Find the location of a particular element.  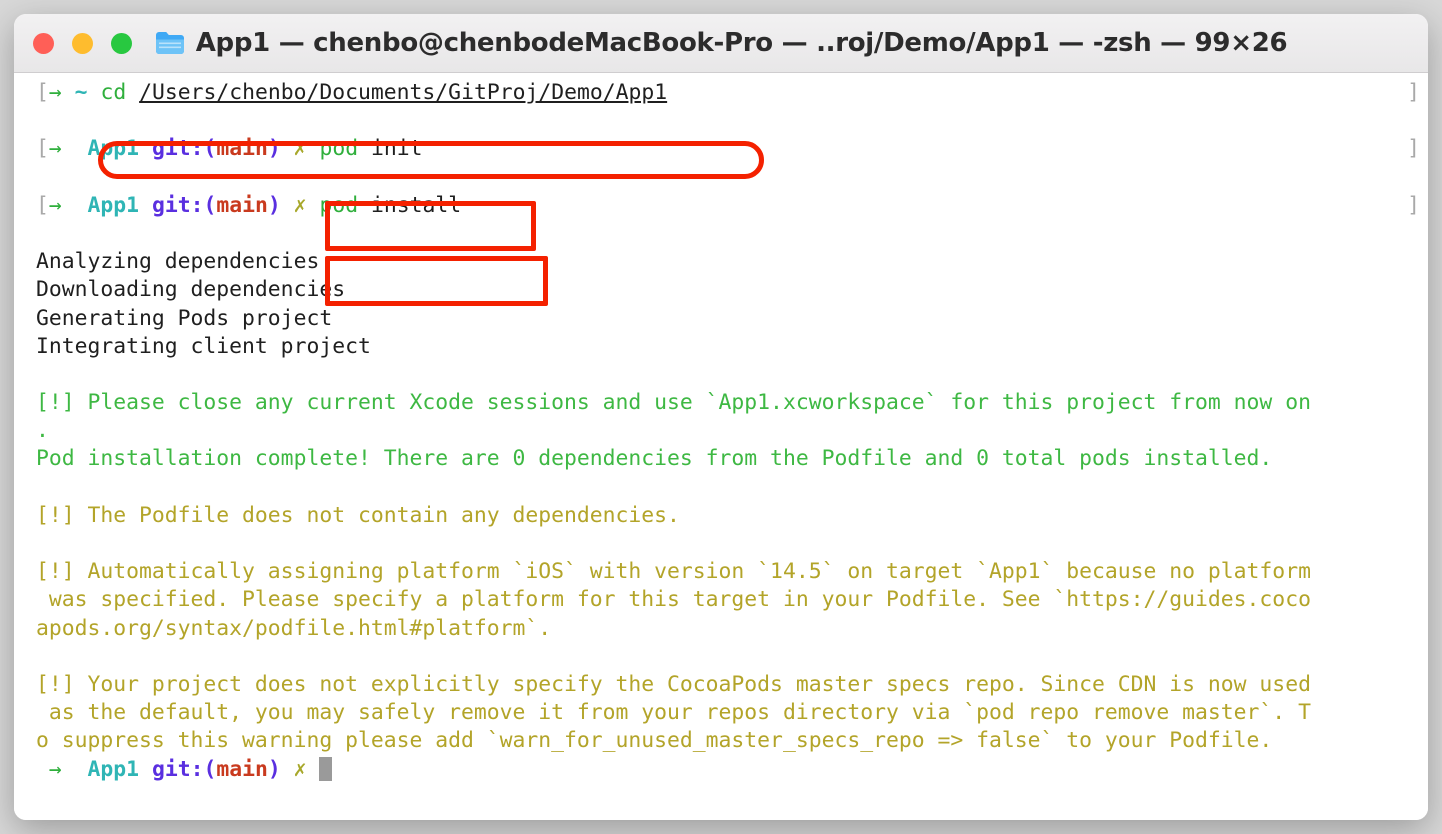

output-line-downloading: Downloading dependencies is located at coordinates (191, 290).